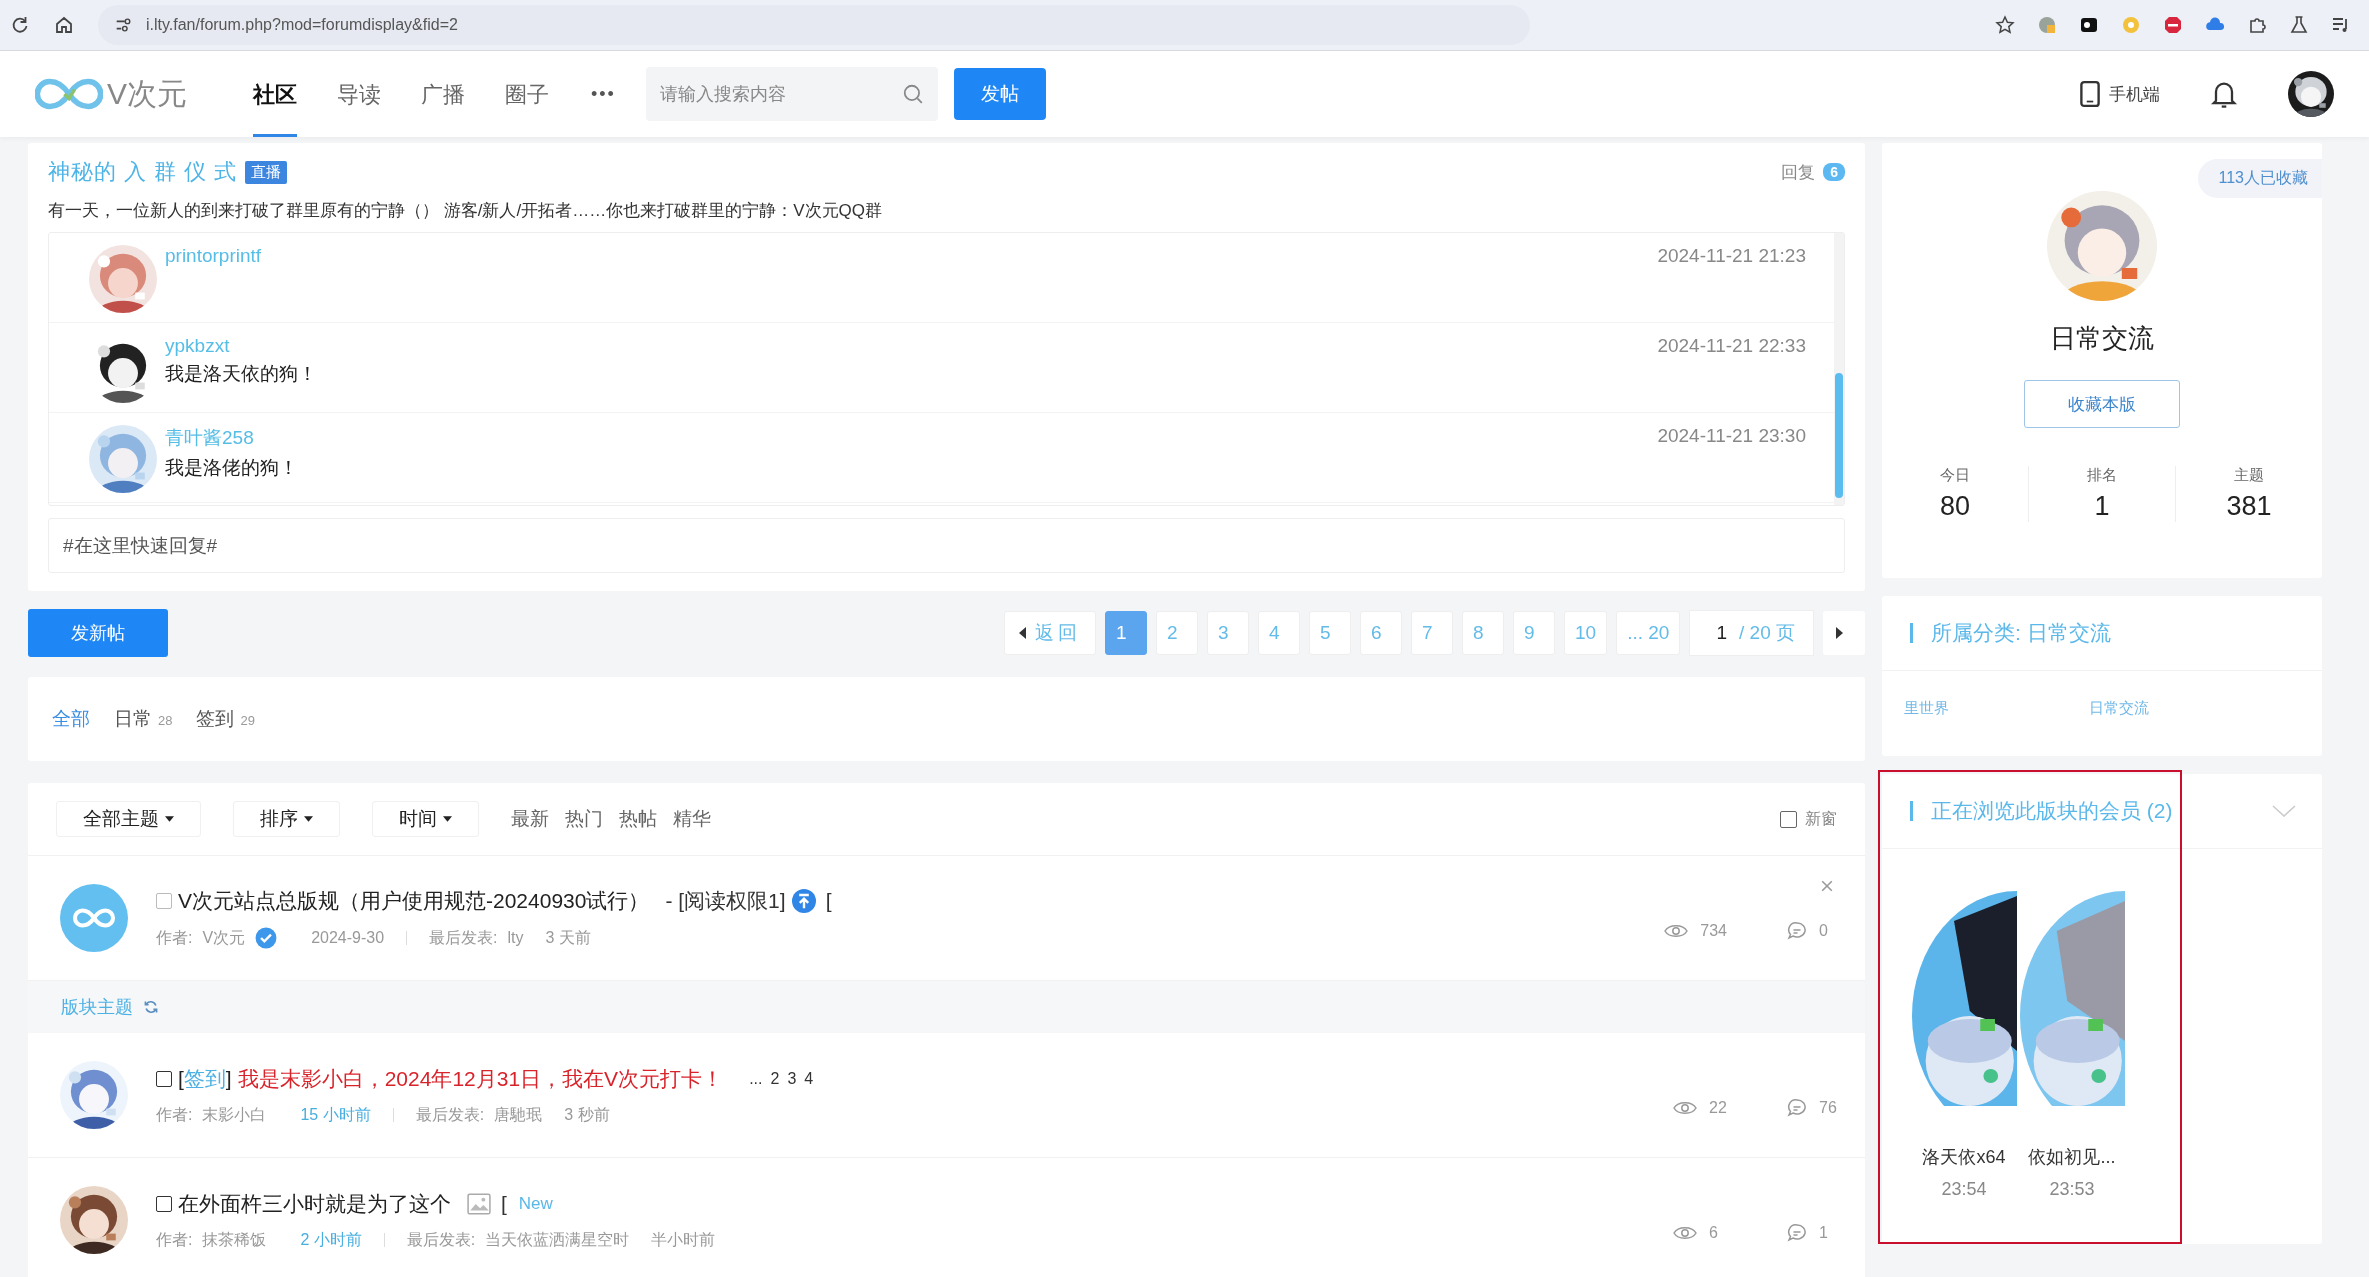  Describe the element at coordinates (535, 1203) in the screenshot. I see `new-label: New` at that location.